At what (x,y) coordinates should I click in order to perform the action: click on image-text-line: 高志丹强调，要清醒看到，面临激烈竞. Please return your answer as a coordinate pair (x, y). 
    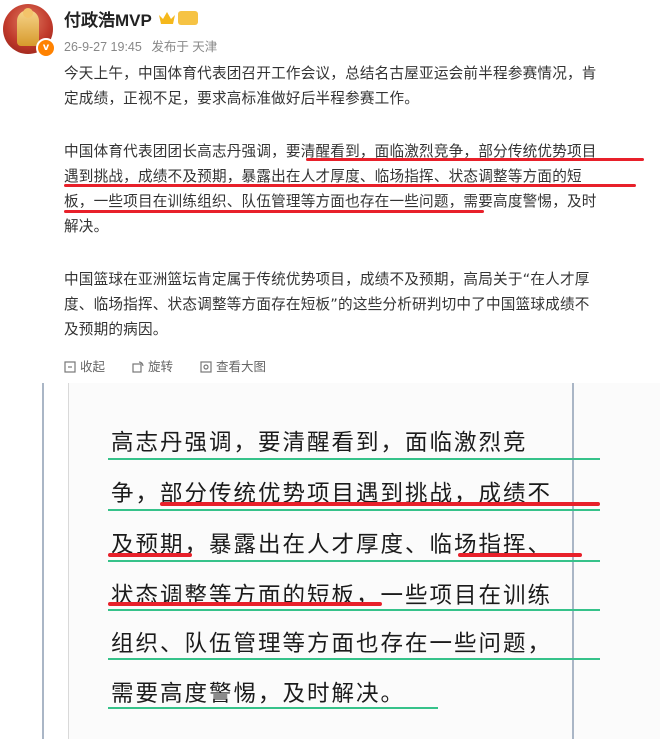
    Looking at the image, I should click on (319, 443).